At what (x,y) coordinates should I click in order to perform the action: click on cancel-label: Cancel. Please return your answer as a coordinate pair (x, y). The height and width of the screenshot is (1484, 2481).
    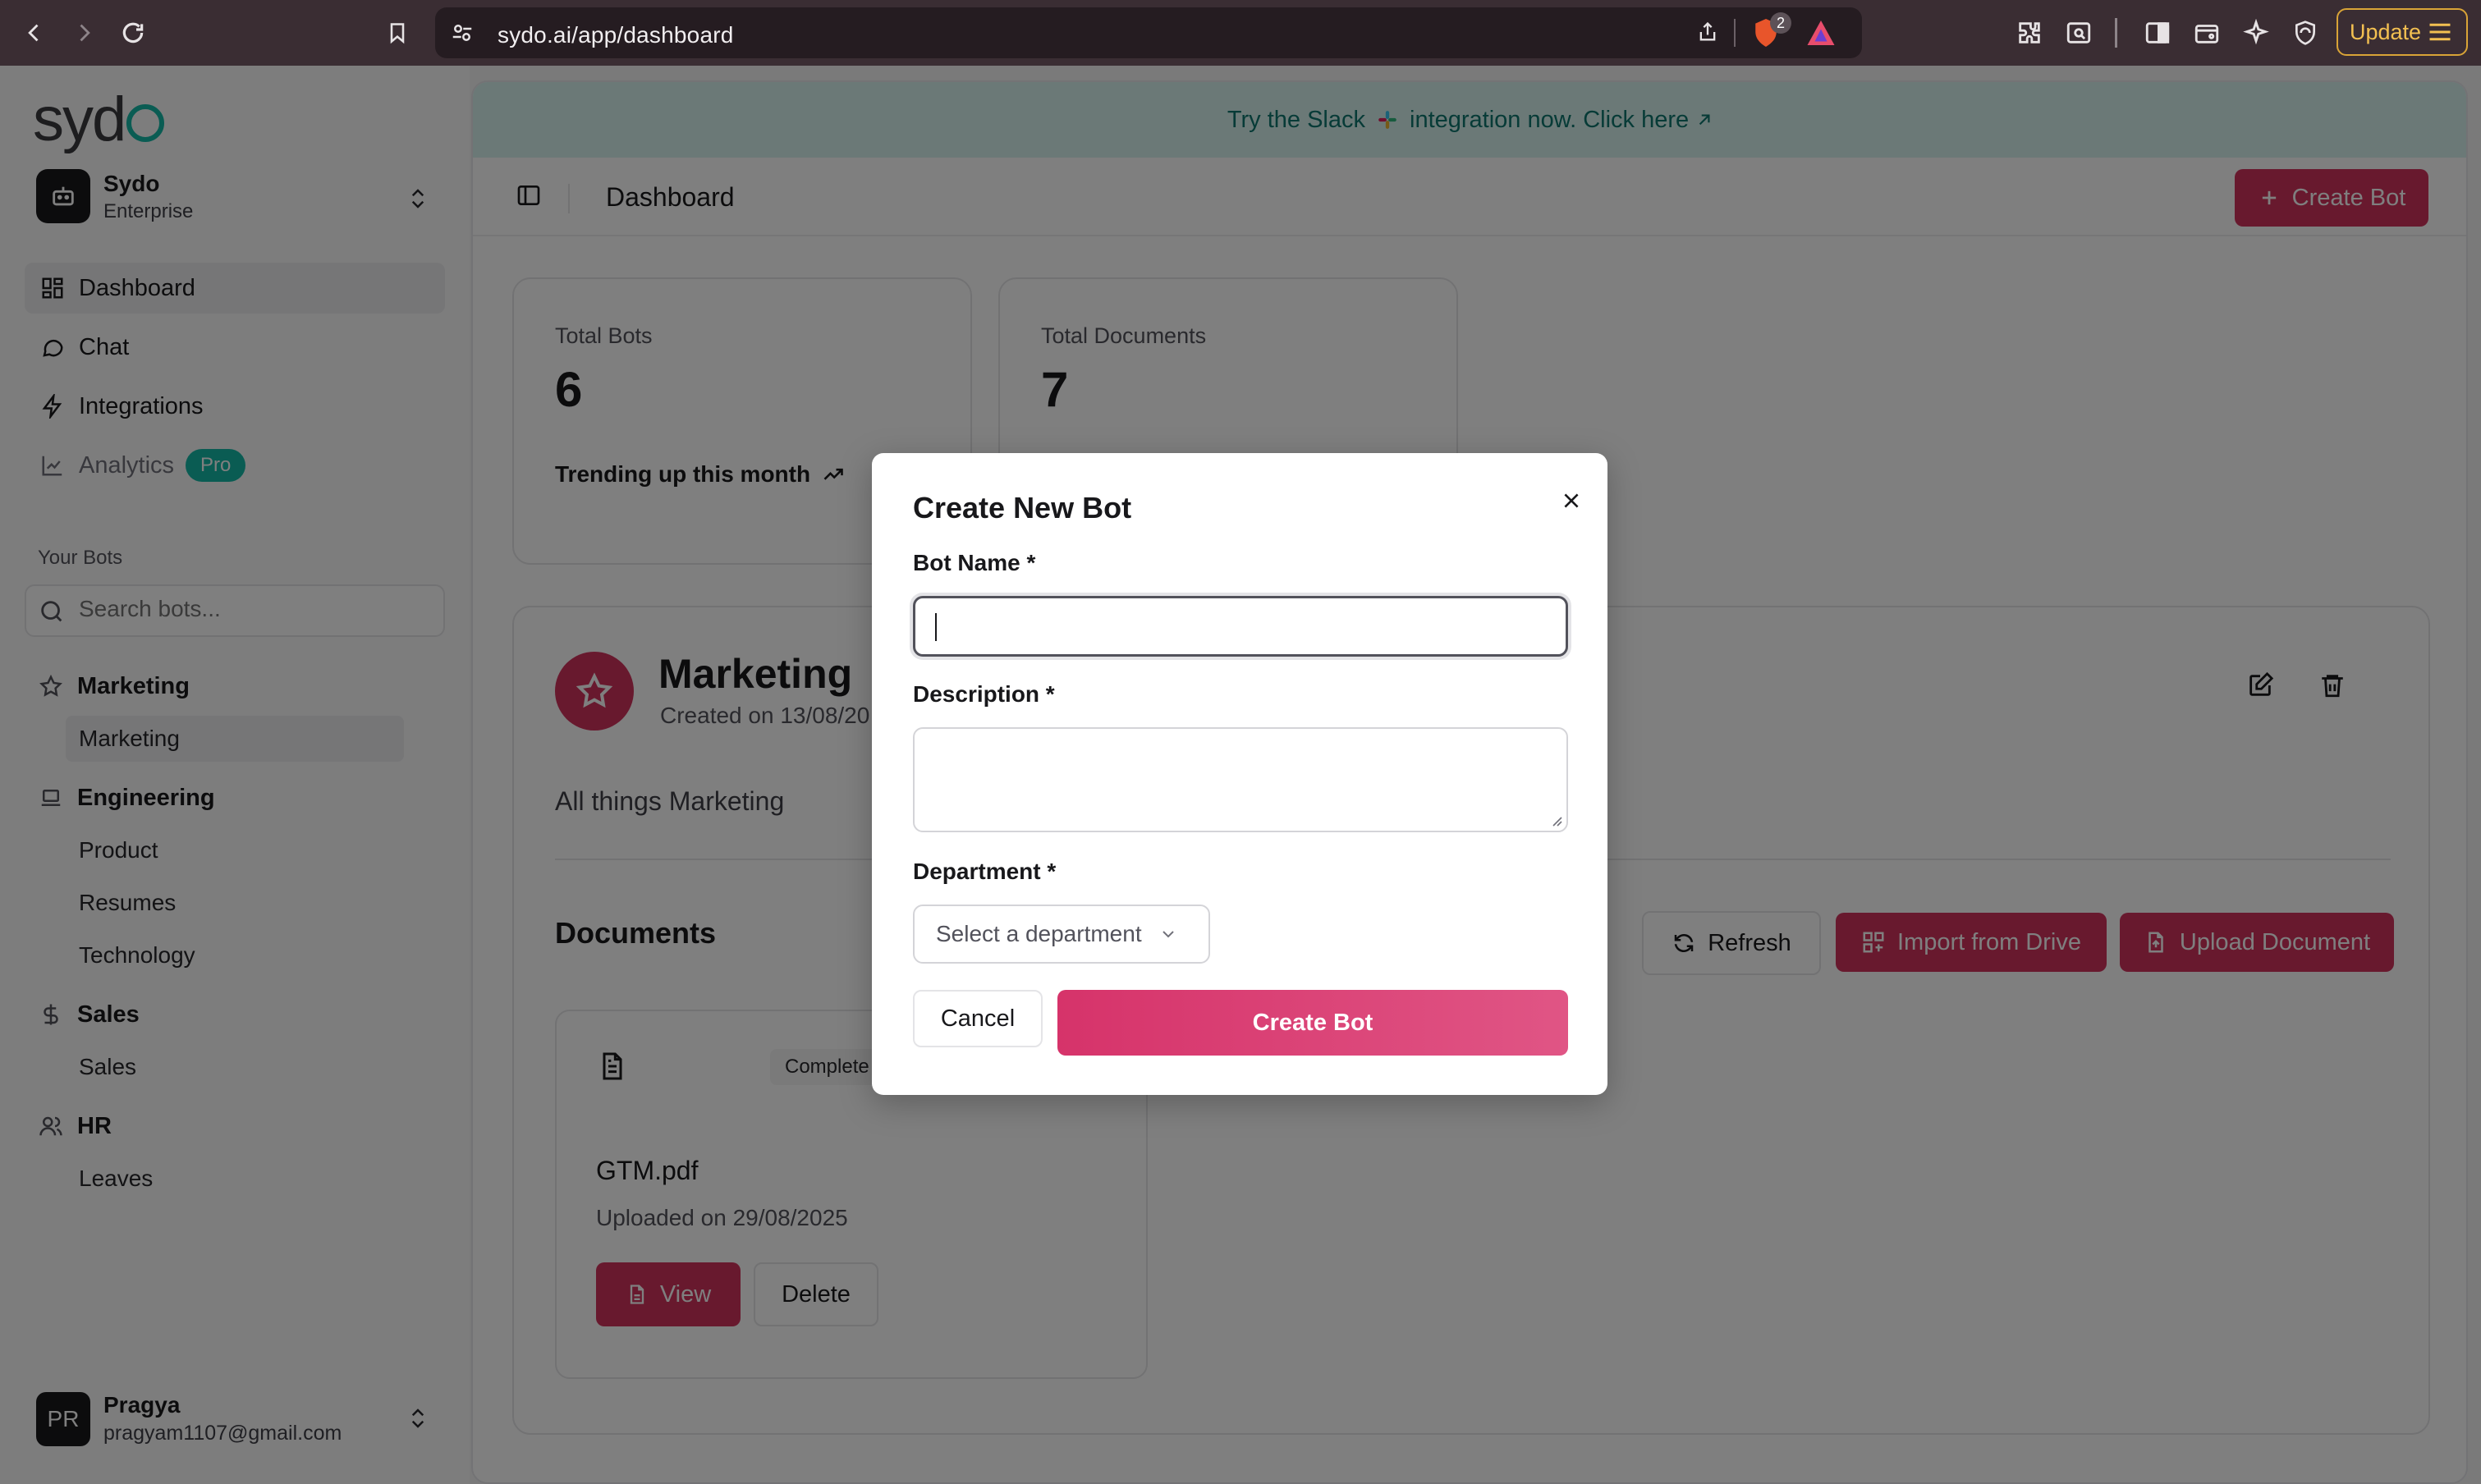
    Looking at the image, I should click on (978, 1018).